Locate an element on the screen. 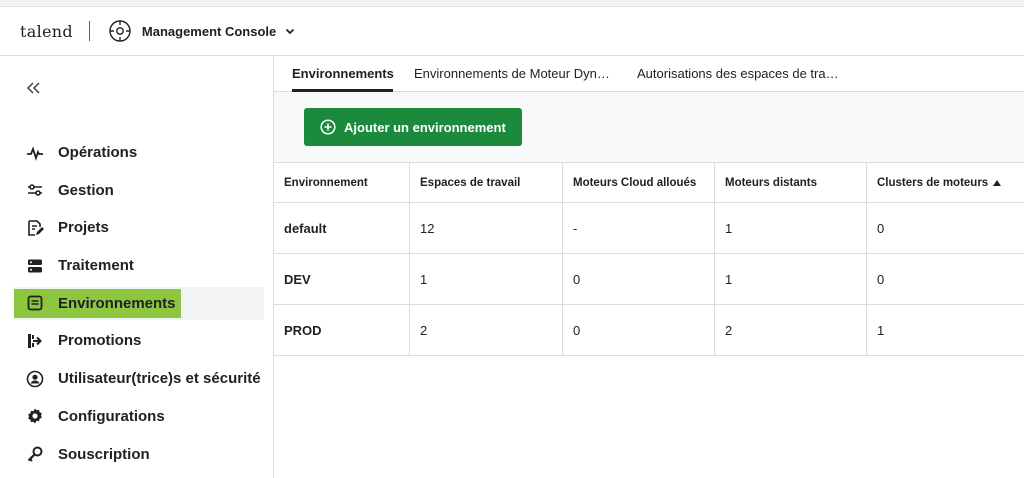 This screenshot has height=478, width=1024. table-row: PROD 2 0 2 1 is located at coordinates (649, 330).